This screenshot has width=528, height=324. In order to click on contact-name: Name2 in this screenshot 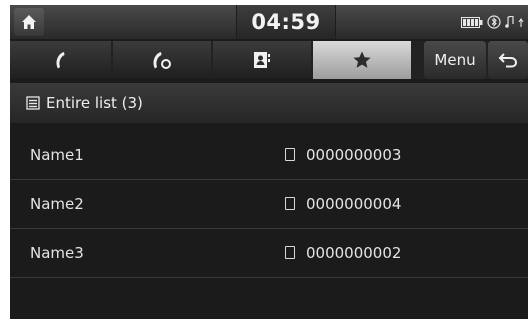, I will do `click(57, 204)`.